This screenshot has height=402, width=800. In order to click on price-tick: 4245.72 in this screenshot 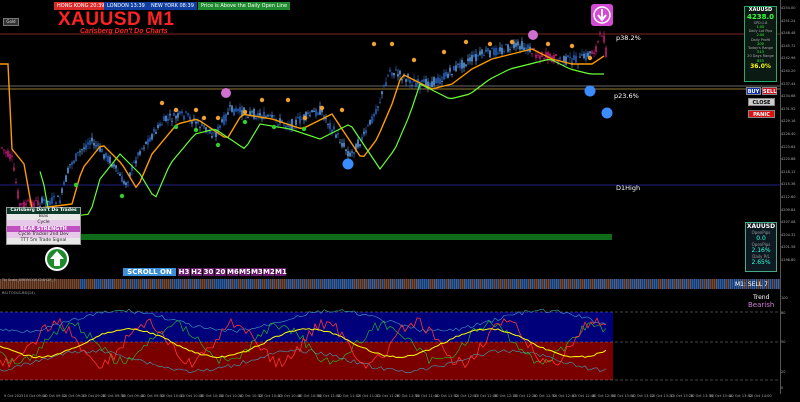, I will do `click(788, 45)`.